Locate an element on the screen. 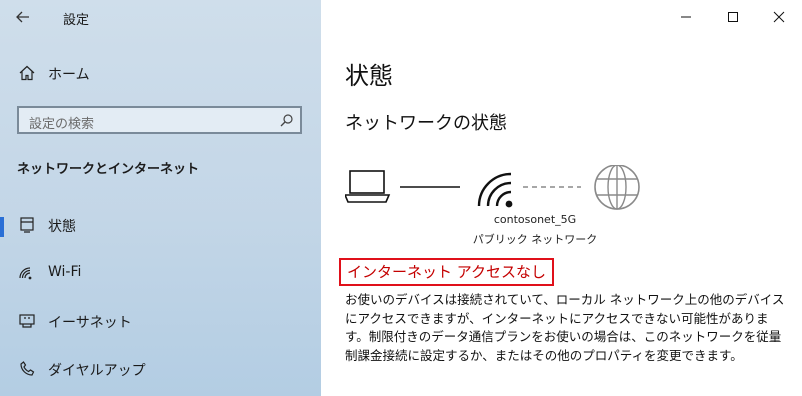 Image resolution: width=802 pixels, height=396 pixels. sidebar-item-label: 状態 is located at coordinates (62, 227).